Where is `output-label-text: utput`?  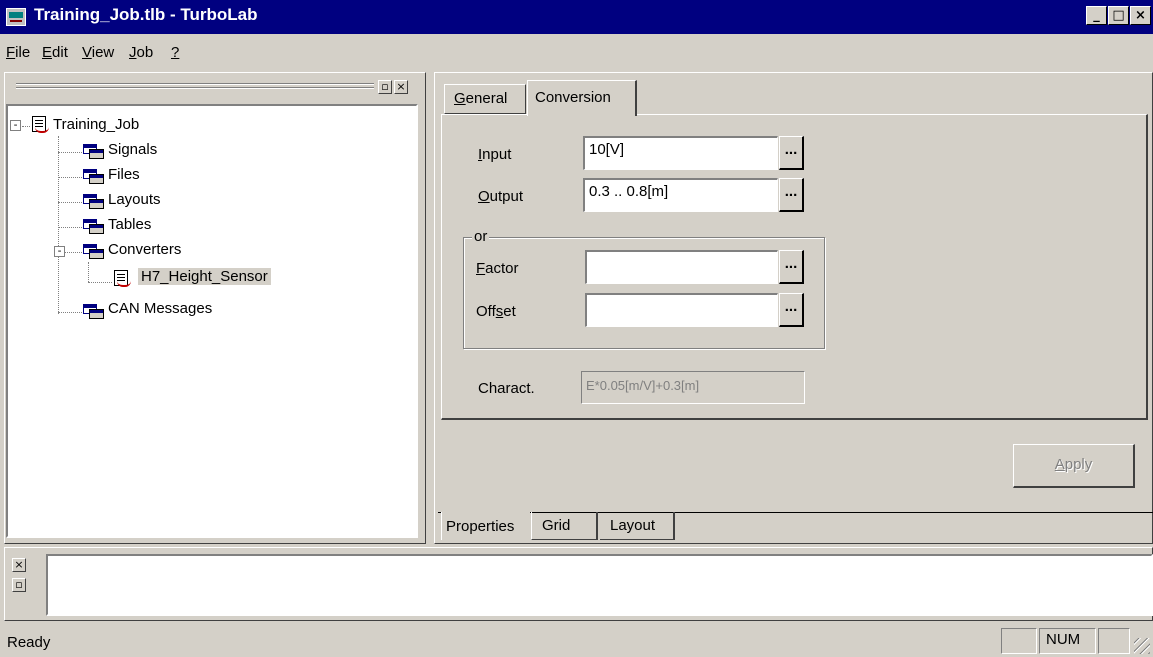 output-label-text: utput is located at coordinates (506, 196).